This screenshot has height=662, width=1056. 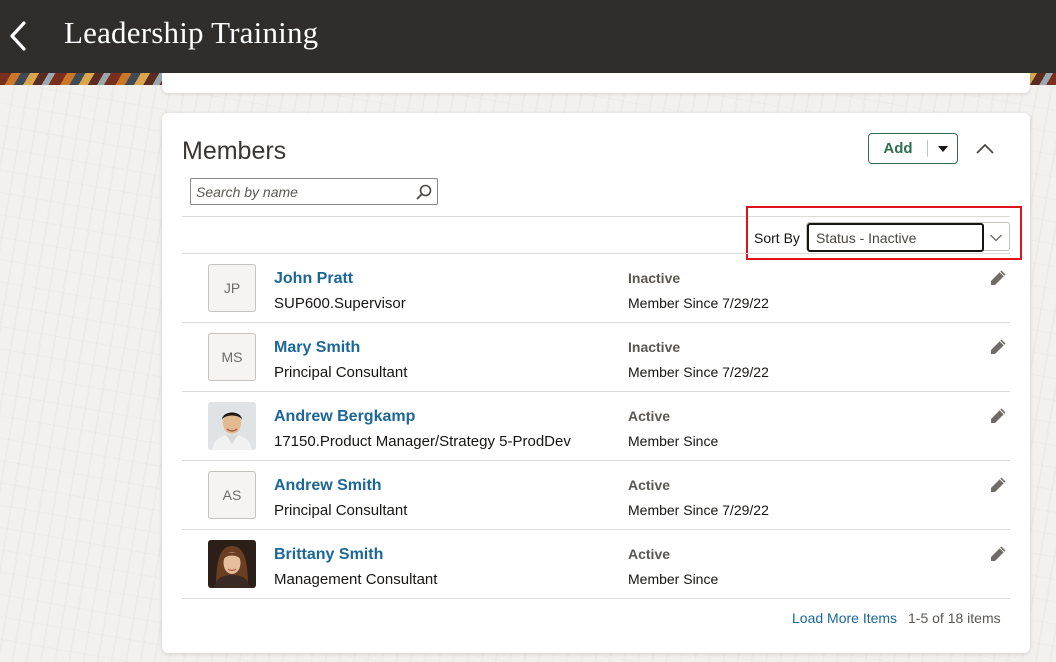 I want to click on back-button, so click(x=18, y=36).